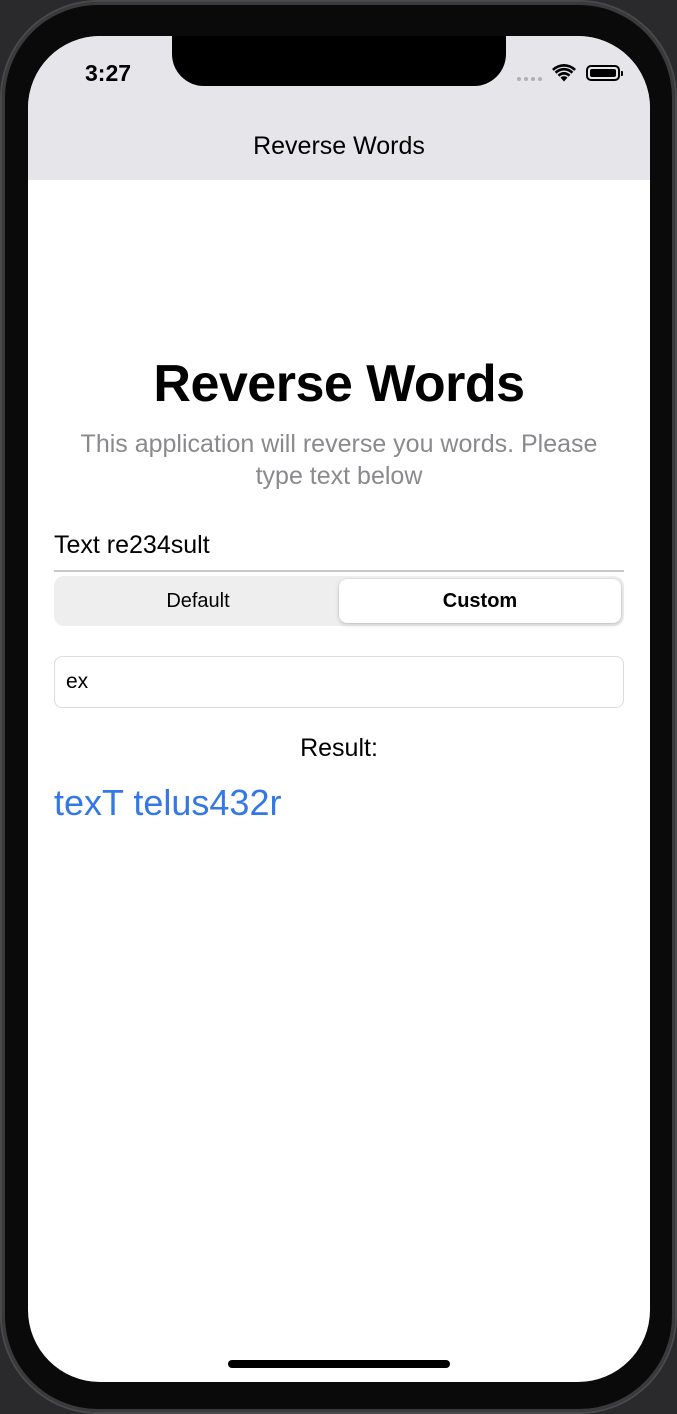 This screenshot has width=677, height=1414. I want to click on page-heading: Reverse Words, so click(339, 384).